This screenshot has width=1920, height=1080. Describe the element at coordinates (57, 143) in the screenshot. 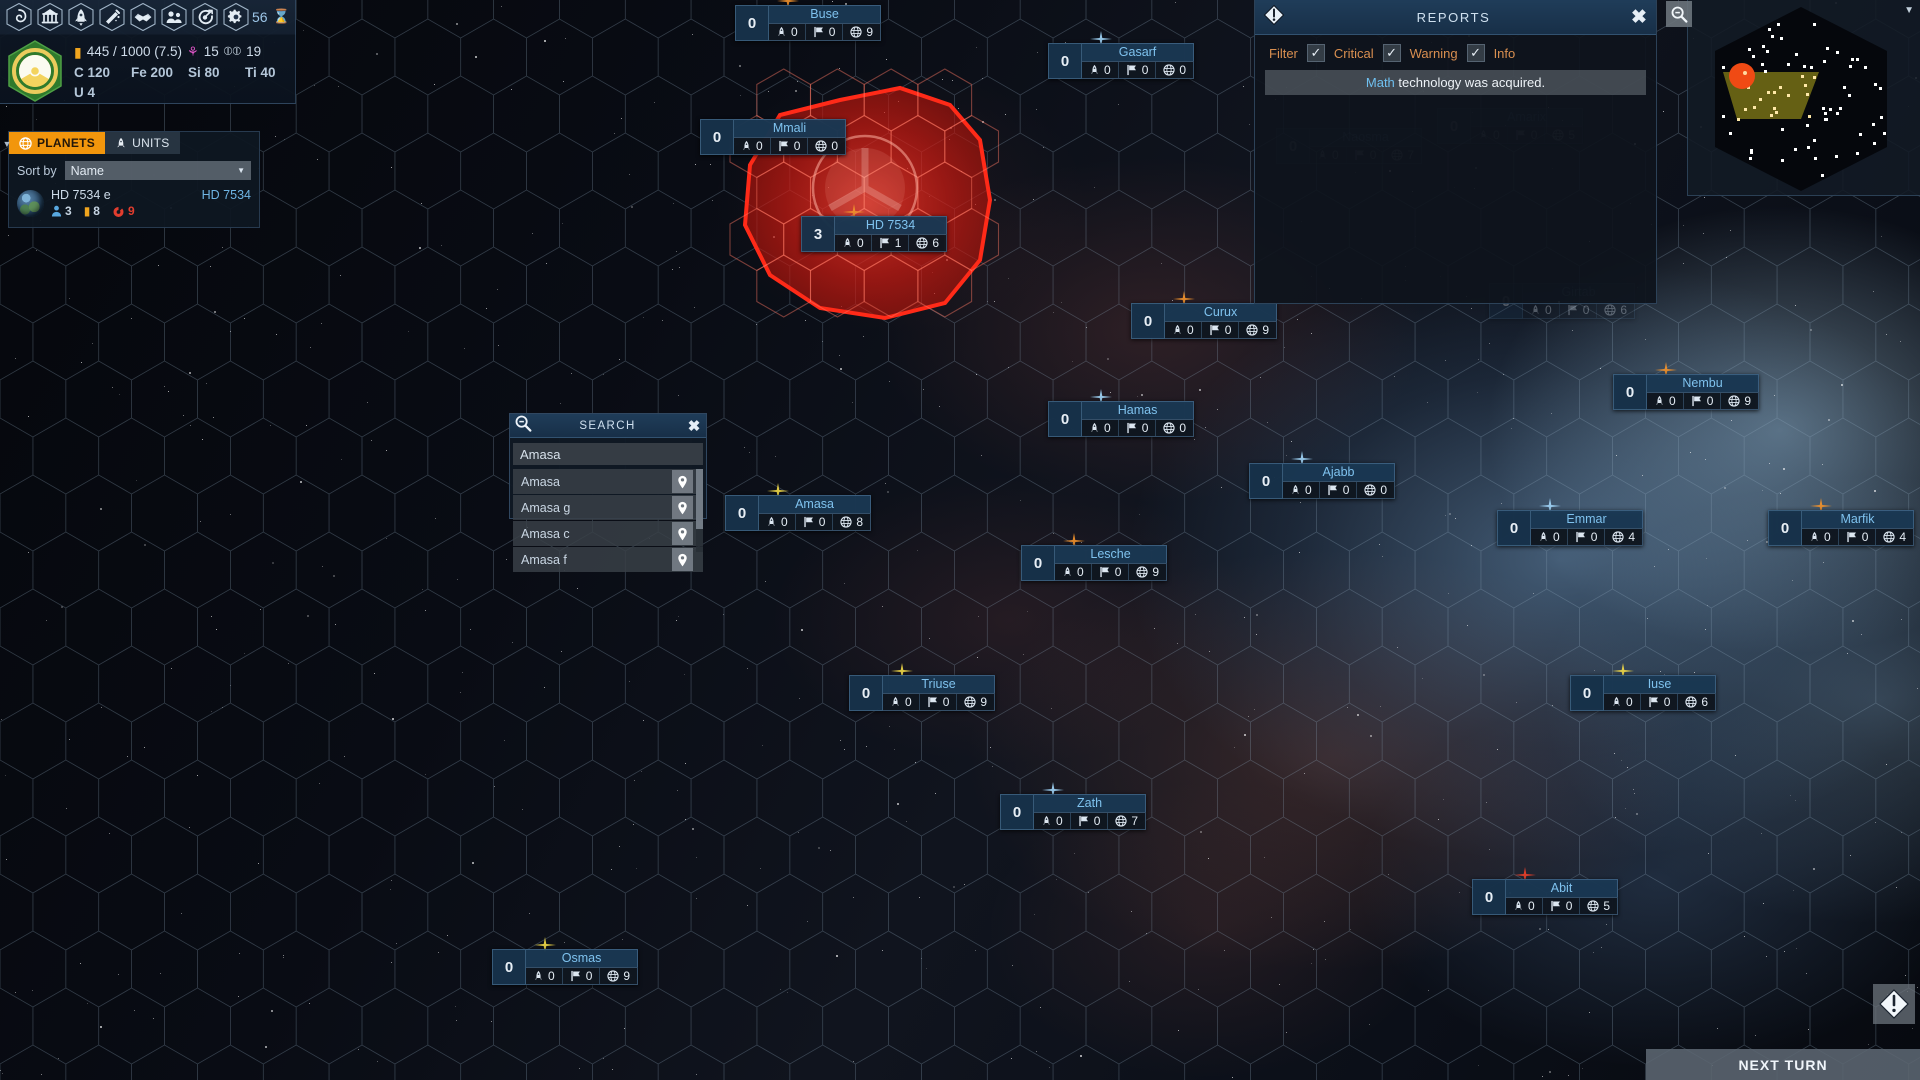

I see `tab-planets: PLANETS` at that location.